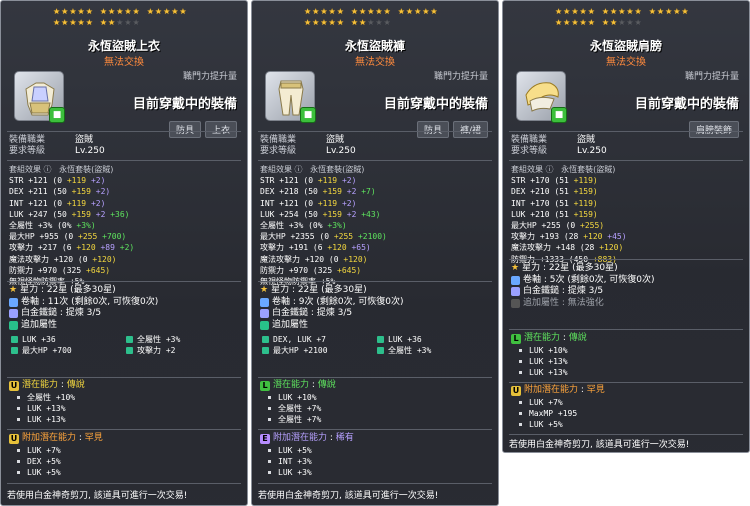 The height and width of the screenshot is (506, 750). What do you see at coordinates (125, 472) in the screenshot?
I see `add-potential-line: LUK +5%` at bounding box center [125, 472].